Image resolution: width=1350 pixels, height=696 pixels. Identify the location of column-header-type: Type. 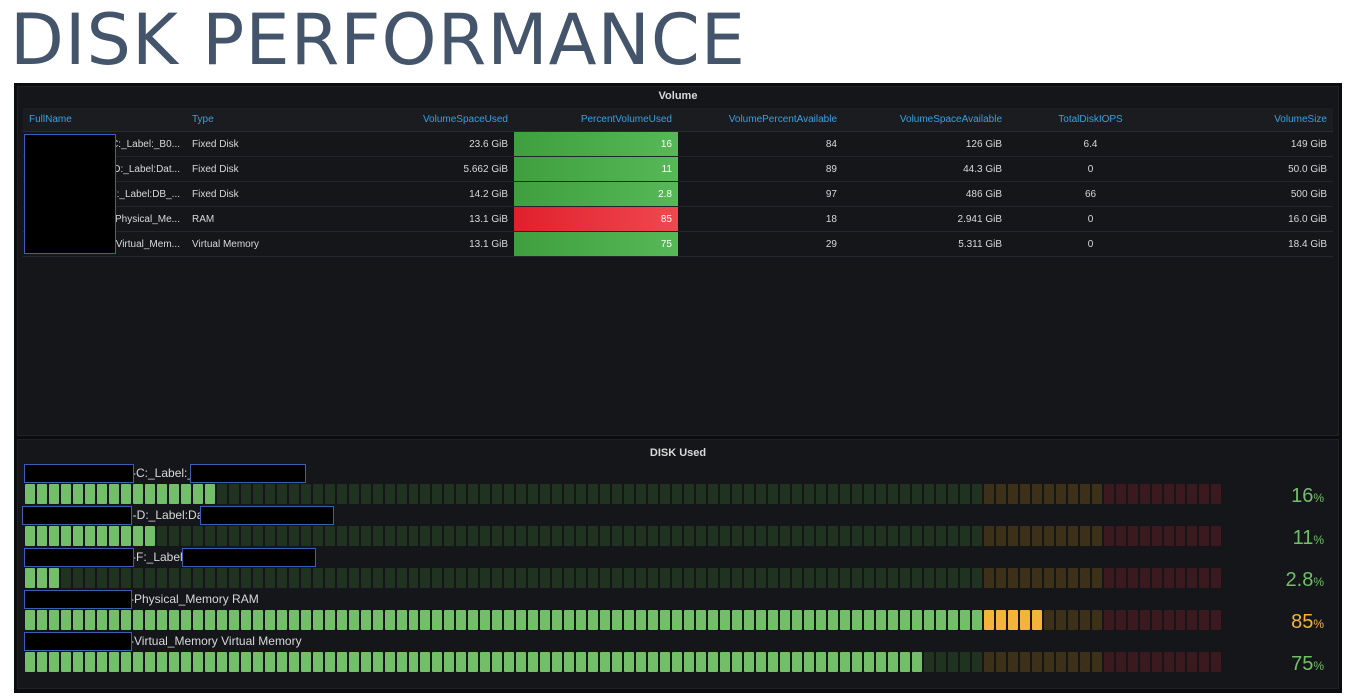
(267, 120).